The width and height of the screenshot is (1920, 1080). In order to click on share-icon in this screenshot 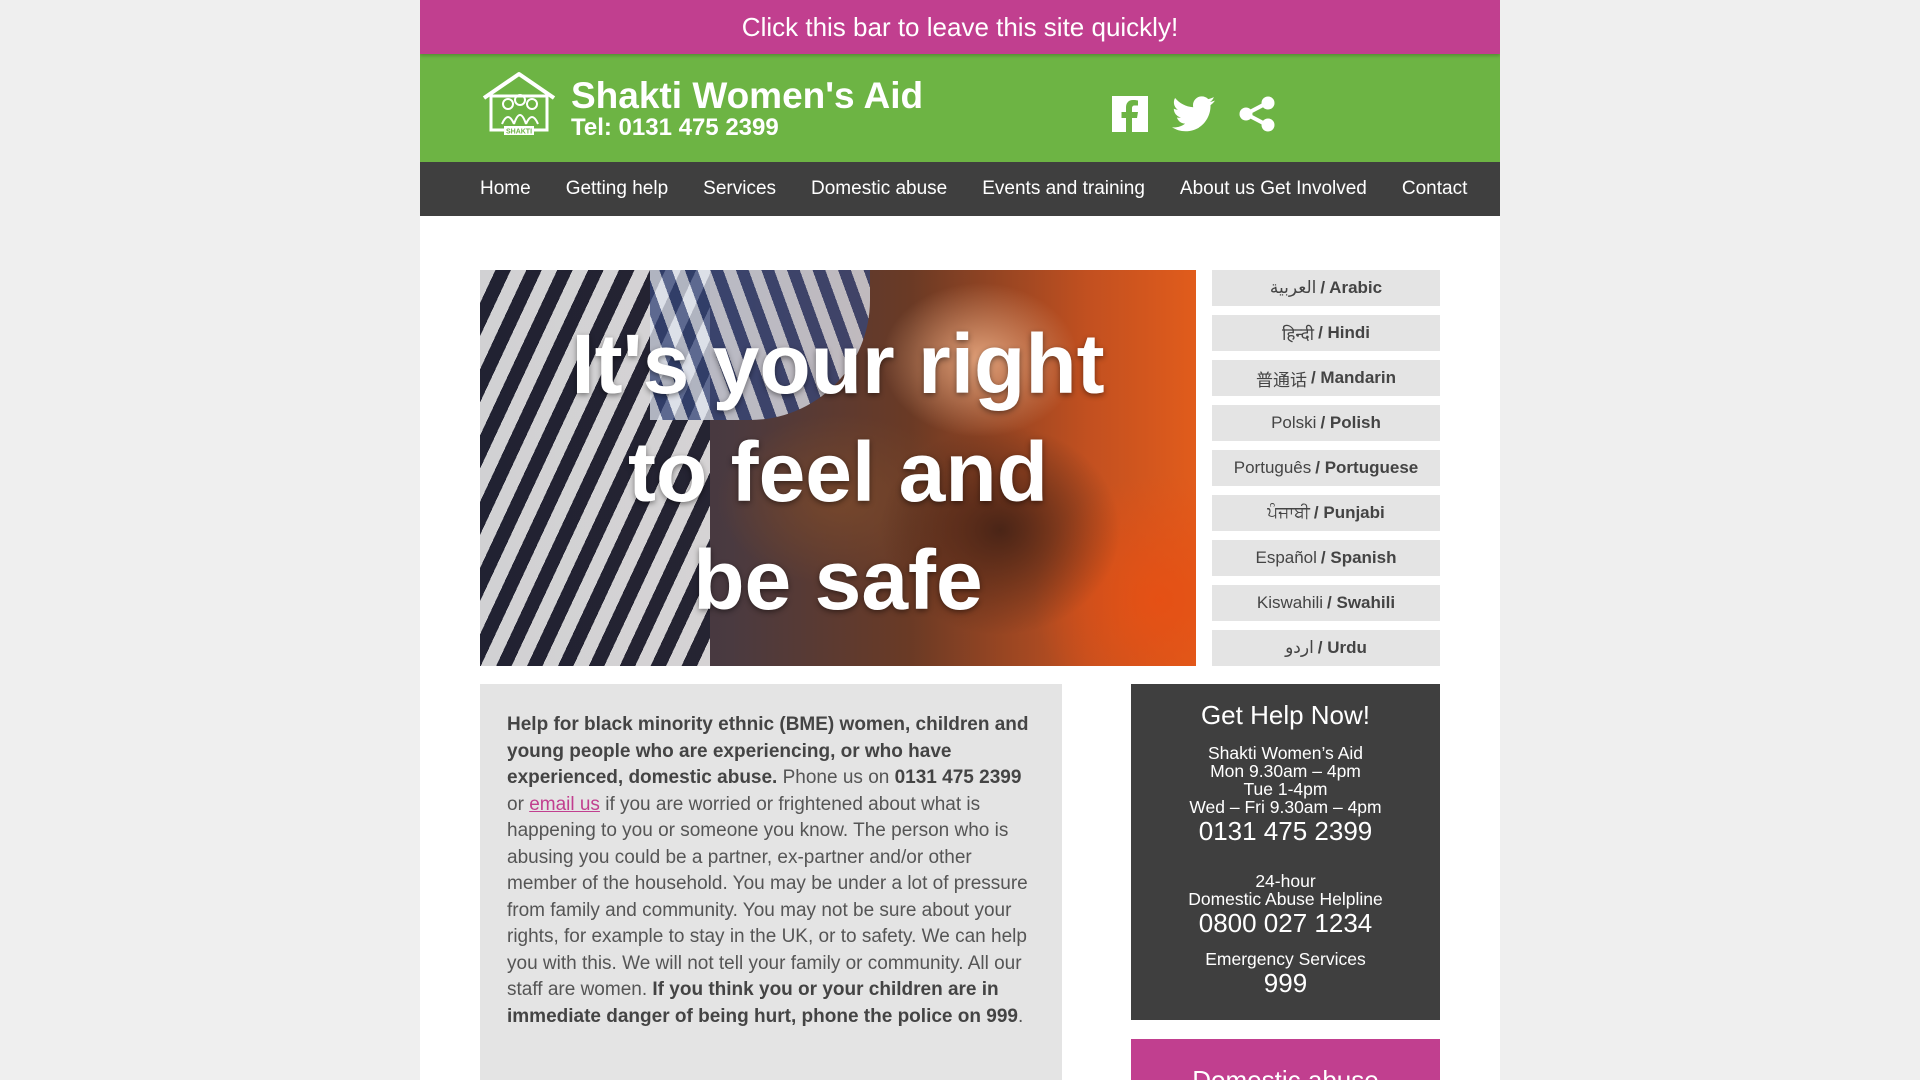, I will do `click(1257, 116)`.